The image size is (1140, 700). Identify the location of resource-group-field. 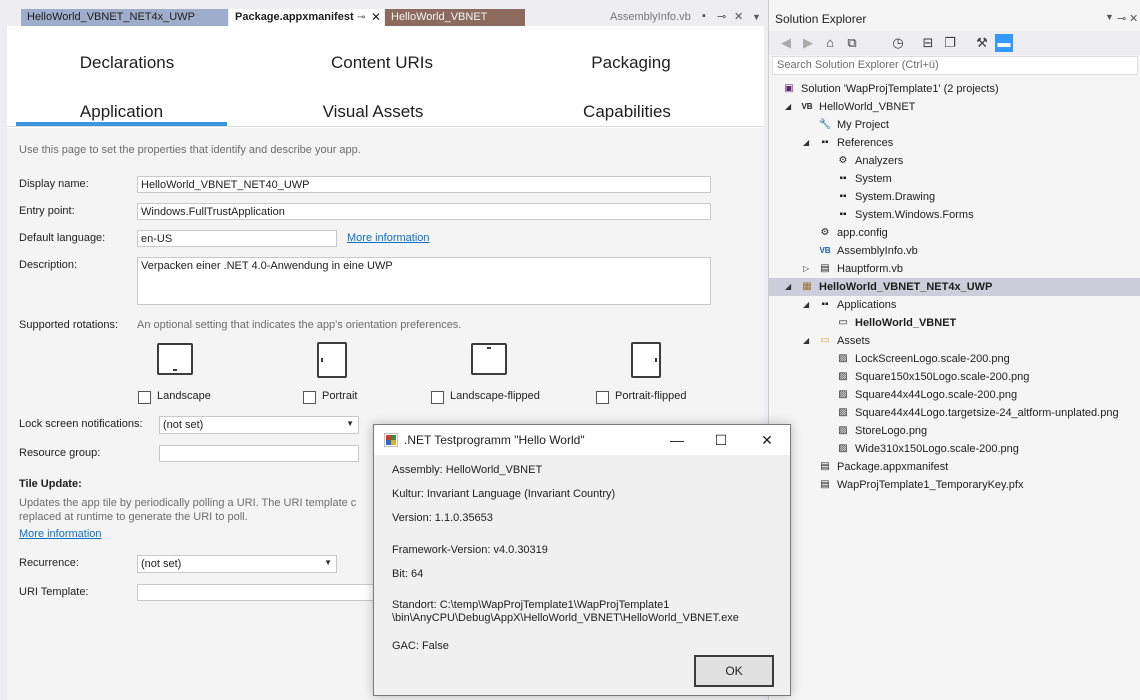
(259, 453).